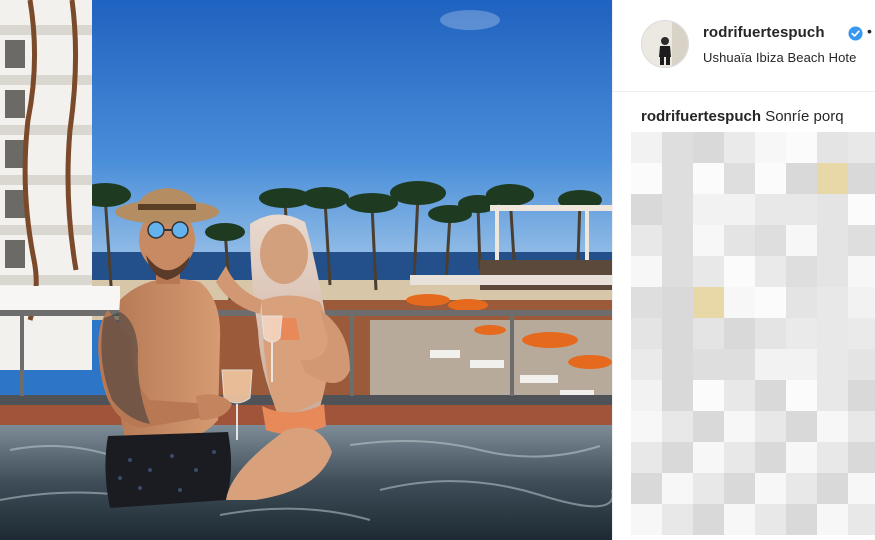 This screenshot has width=875, height=540. I want to click on post-caption: rodrifuertespuch Sonríe porq, so click(742, 116).